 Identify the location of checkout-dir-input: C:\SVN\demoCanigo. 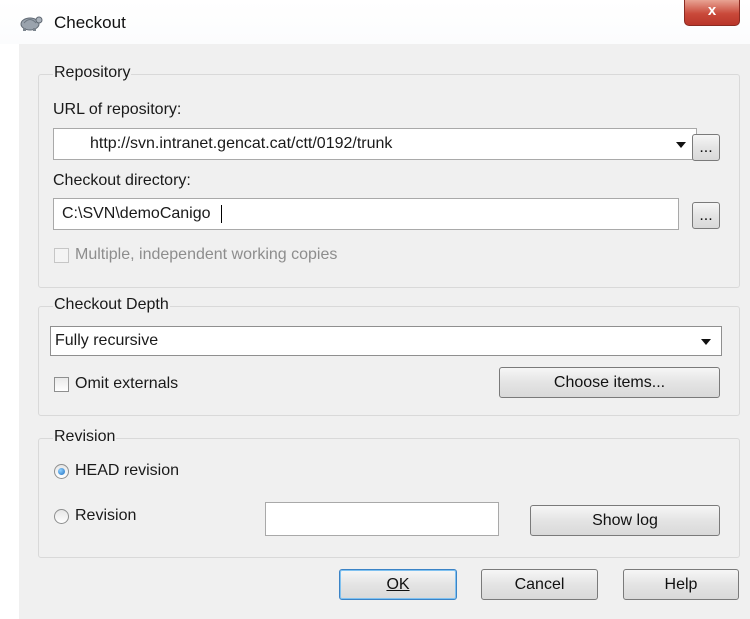
(366, 214).